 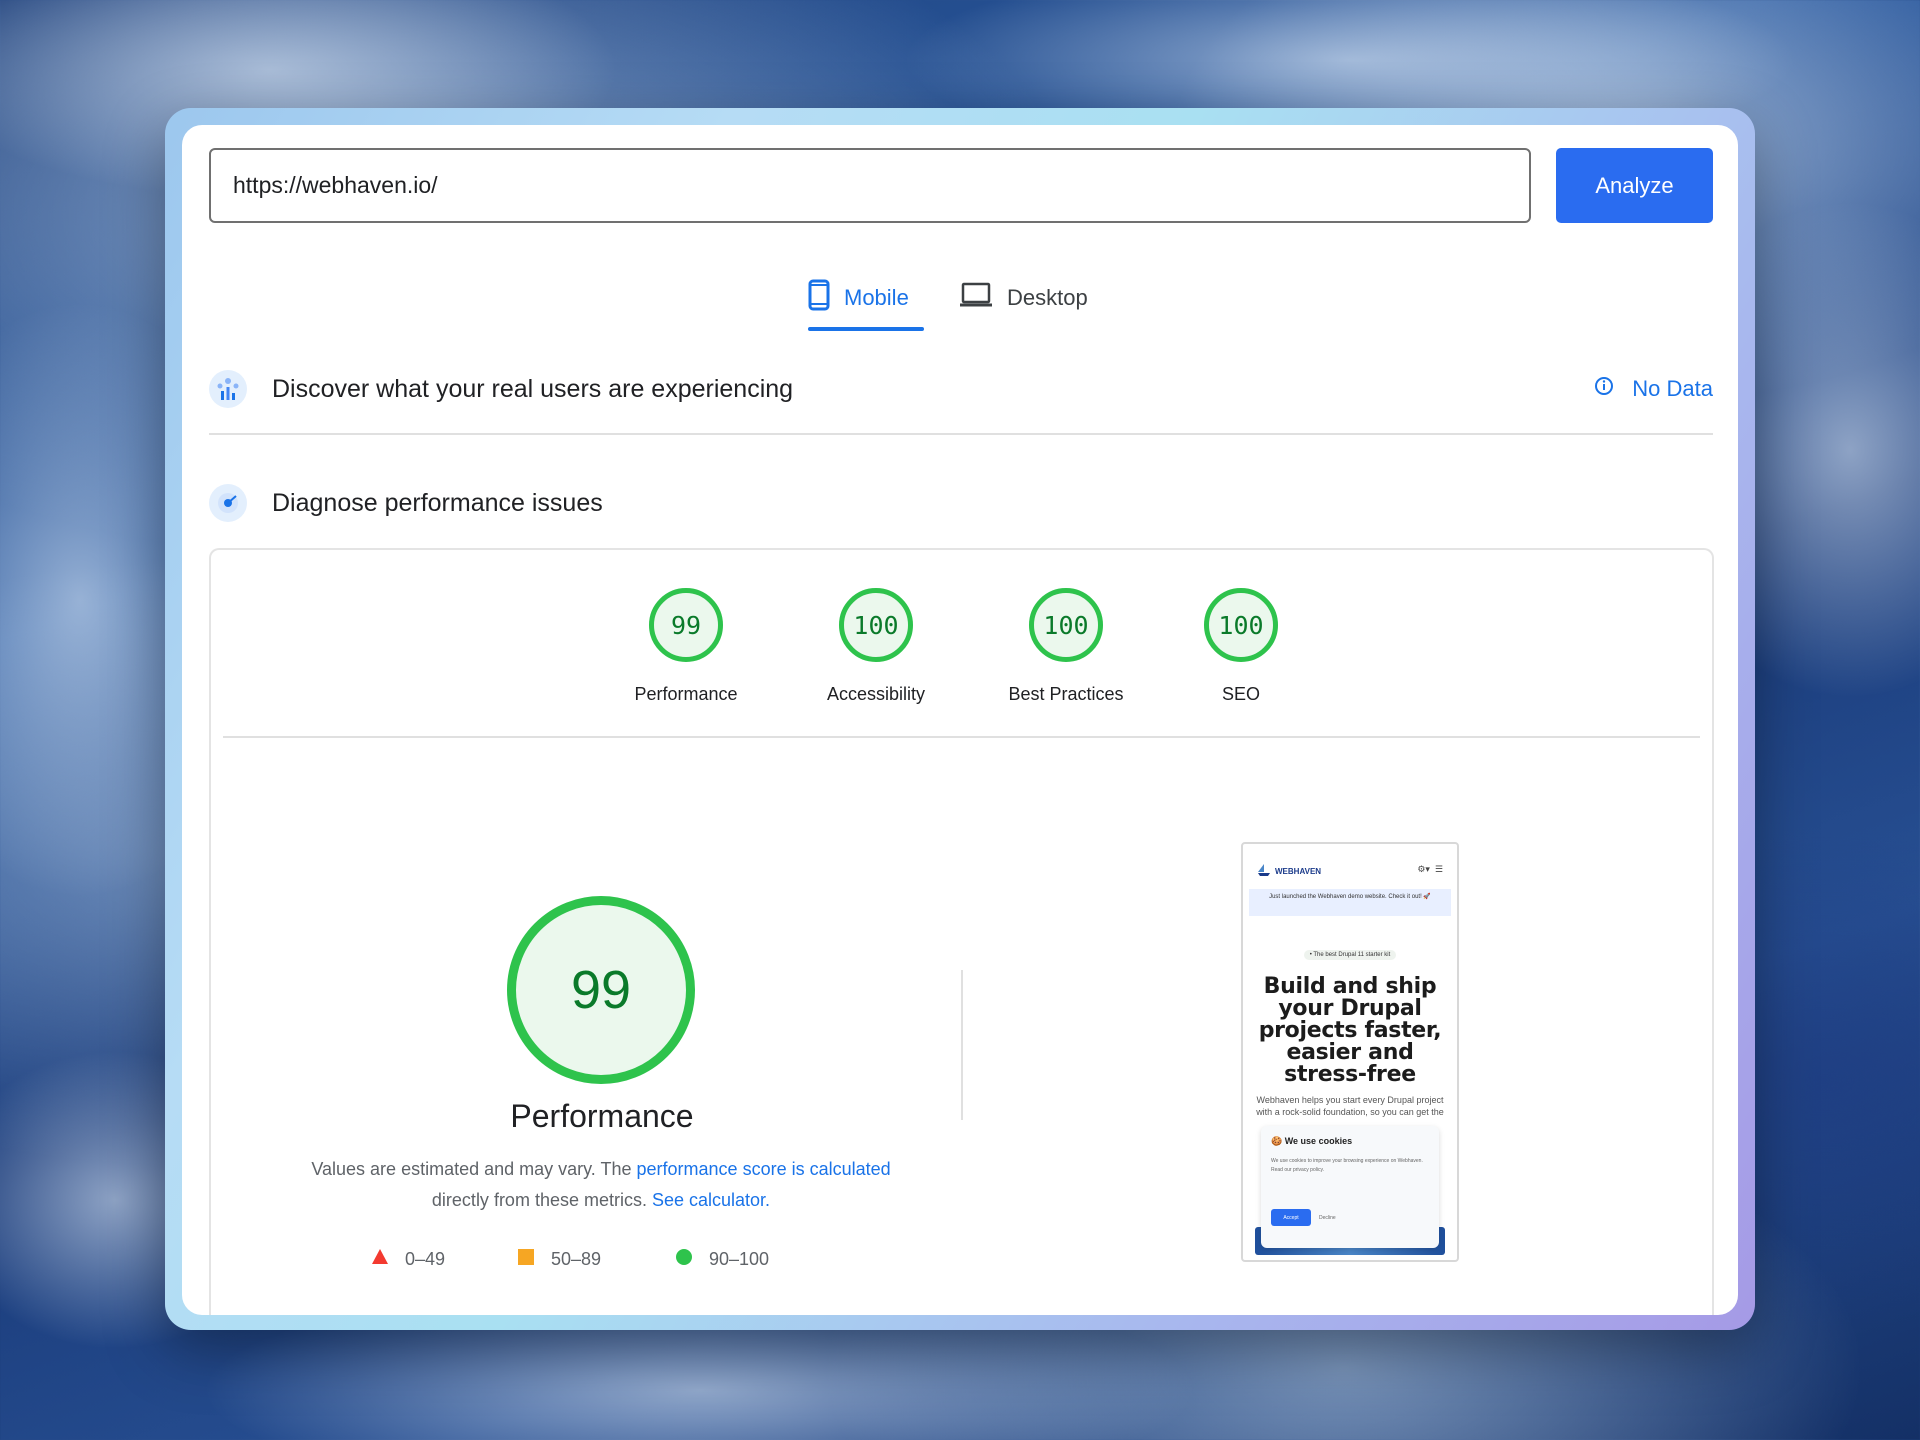 I want to click on info-icon, so click(x=1604, y=389).